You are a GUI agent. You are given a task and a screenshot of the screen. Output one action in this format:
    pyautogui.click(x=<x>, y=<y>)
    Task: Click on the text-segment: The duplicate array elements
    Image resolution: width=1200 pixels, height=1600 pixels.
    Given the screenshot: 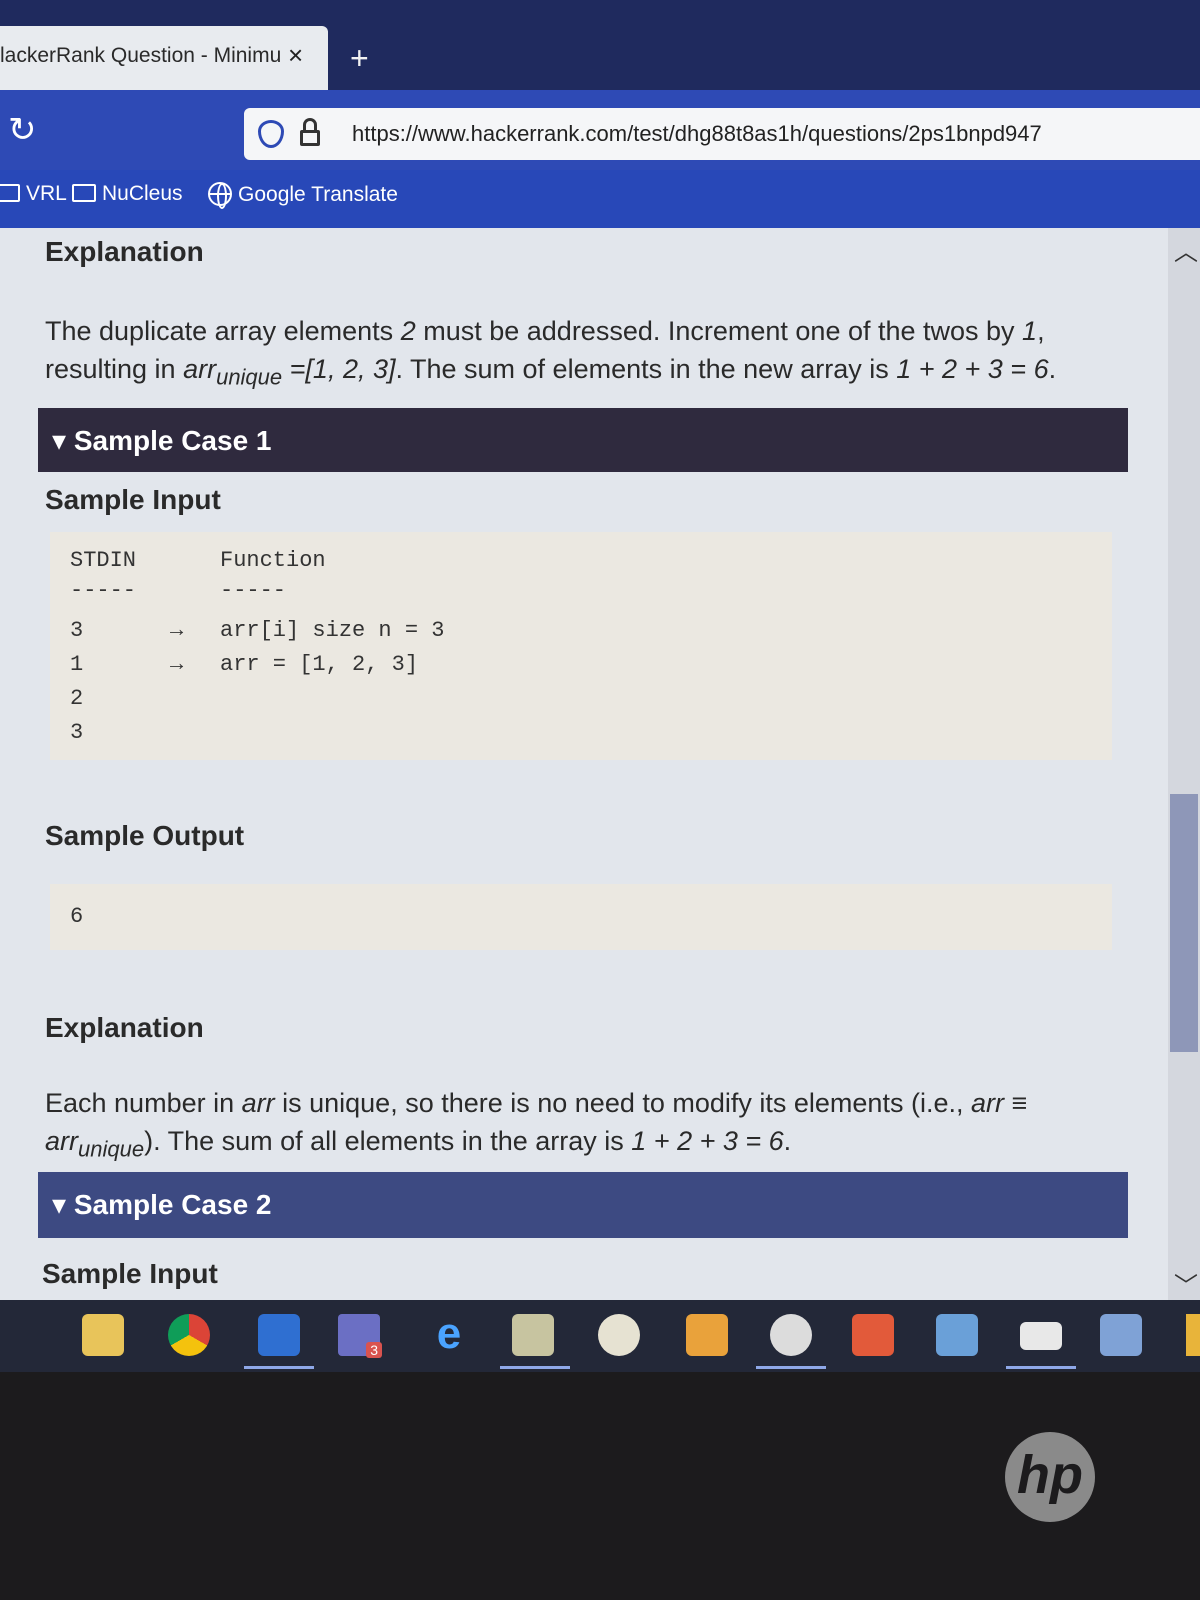 What is the action you would take?
    pyautogui.click(x=223, y=331)
    